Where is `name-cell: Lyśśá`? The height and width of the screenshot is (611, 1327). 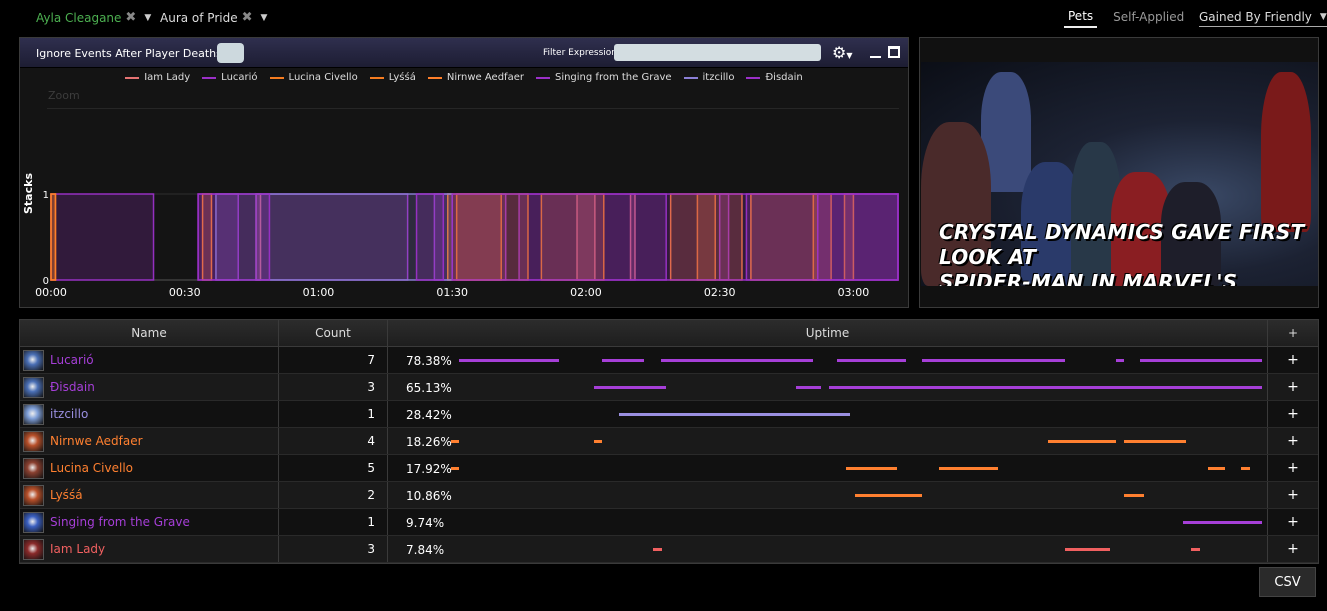 name-cell: Lyśśá is located at coordinates (149, 495).